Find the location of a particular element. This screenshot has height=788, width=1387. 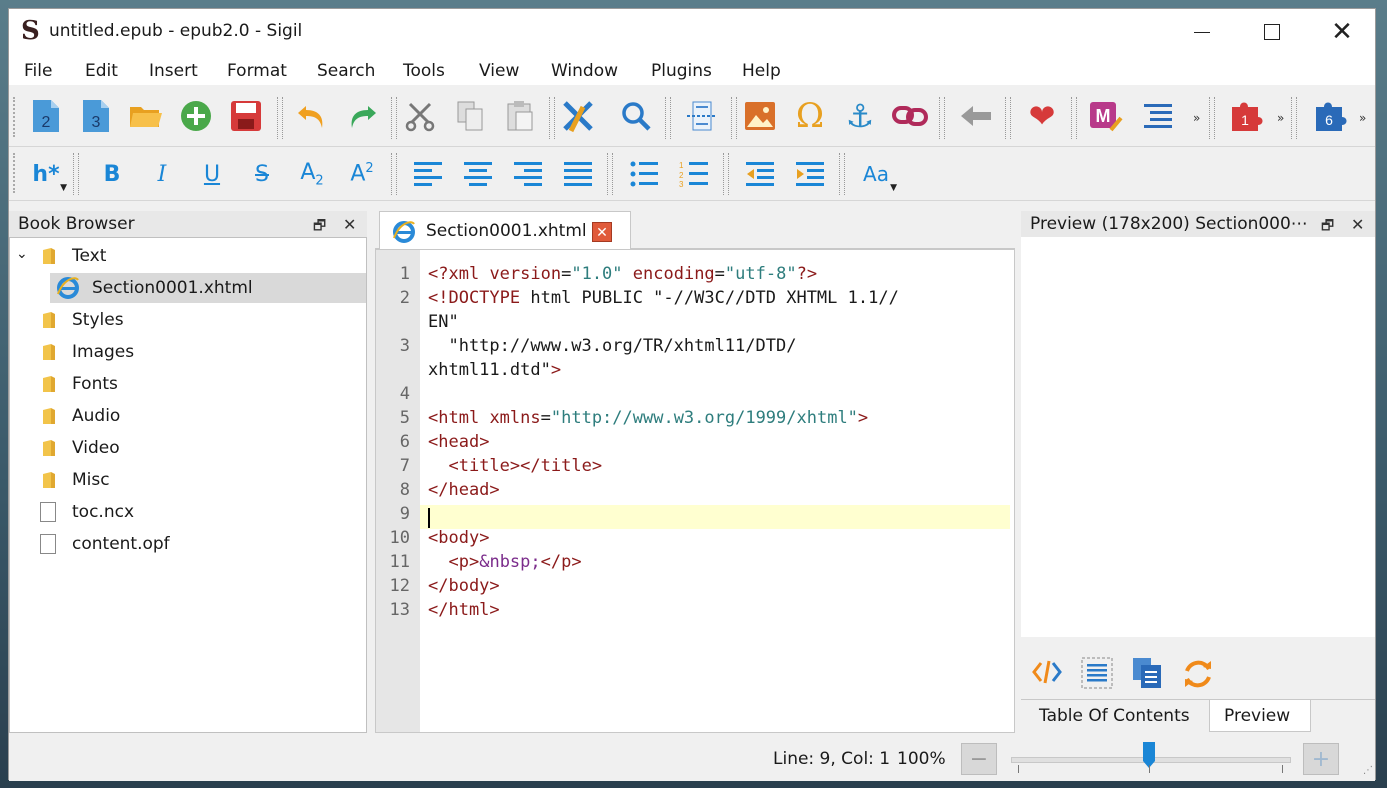

tree-file-section0001: Section0001.xhtml is located at coordinates (208, 288).